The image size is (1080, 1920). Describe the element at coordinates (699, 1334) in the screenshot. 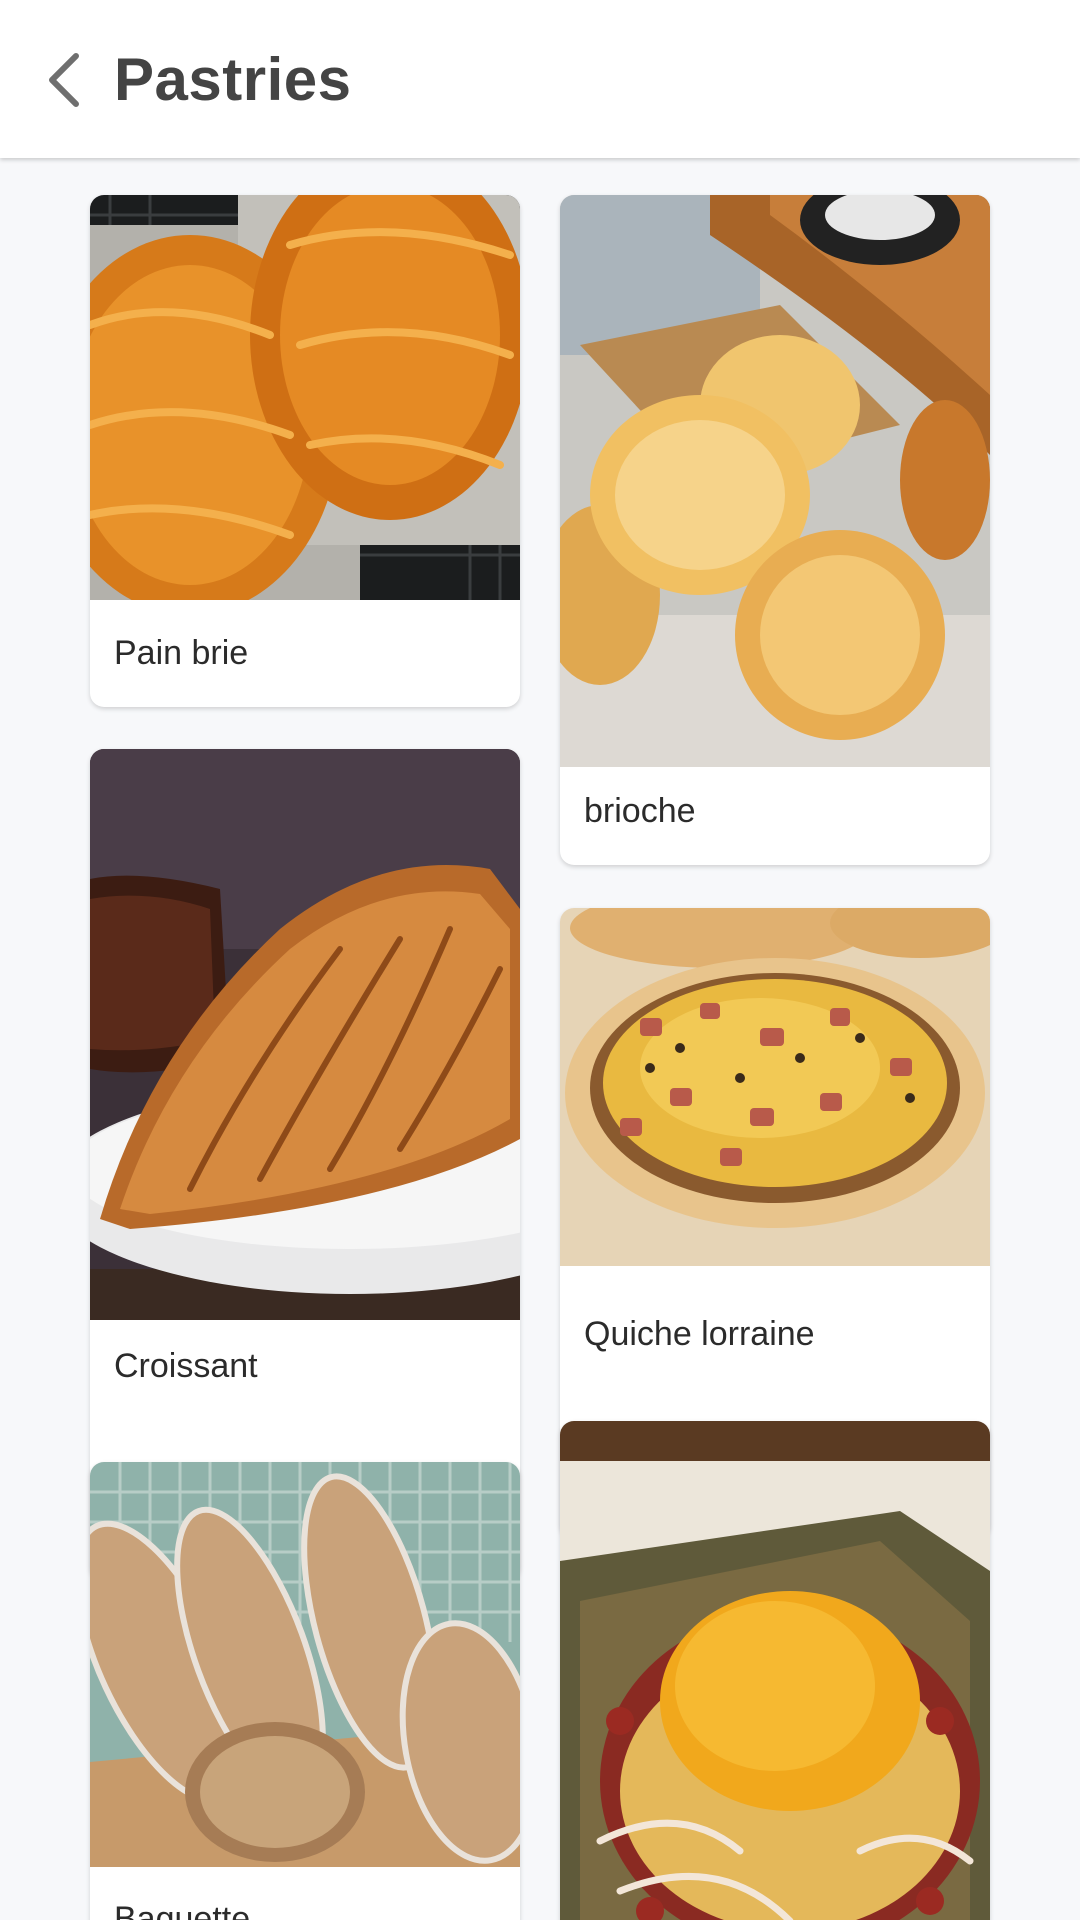

I see `pastry-label: Quiche lorraine` at that location.